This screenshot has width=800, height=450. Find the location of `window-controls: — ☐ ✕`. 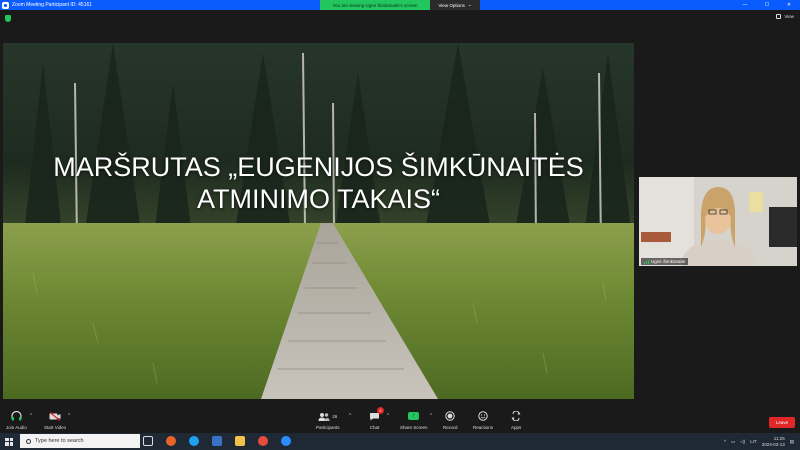

window-controls: — ☐ ✕ is located at coordinates (767, 5).